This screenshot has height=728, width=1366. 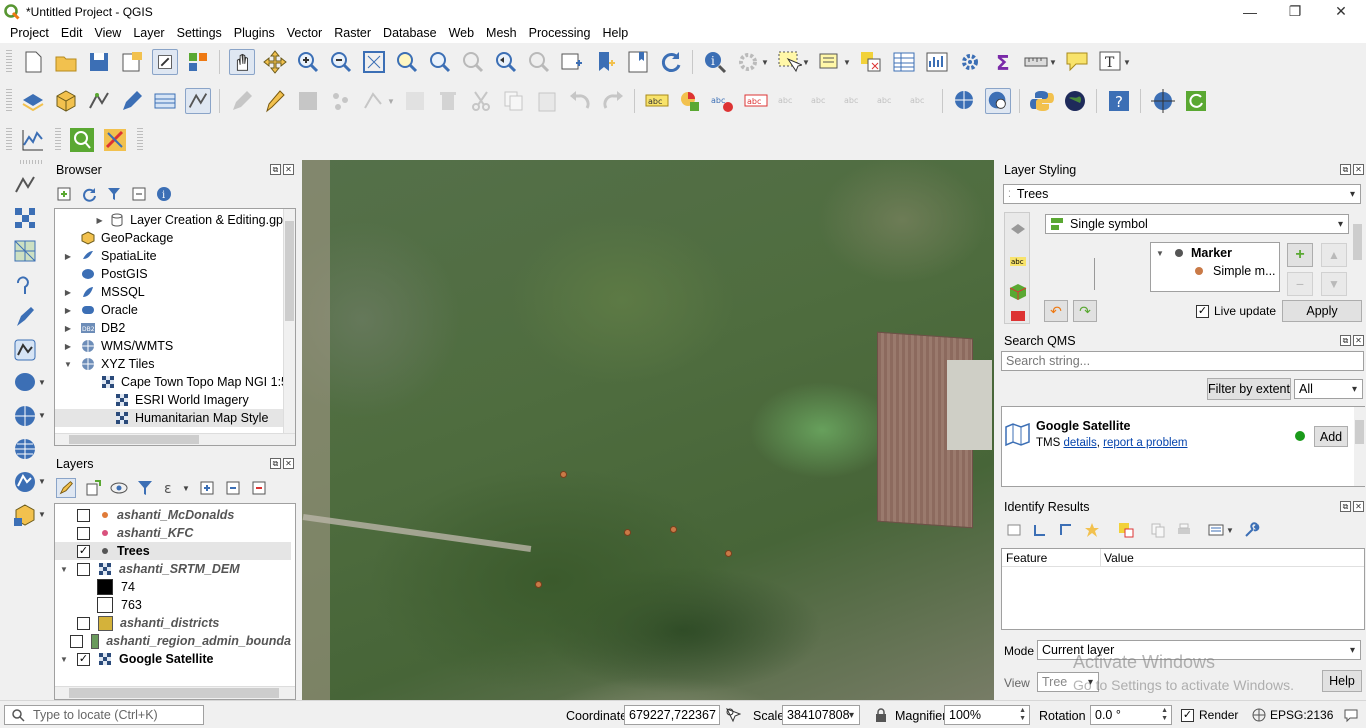 I want to click on menu-web: Web, so click(x=461, y=33).